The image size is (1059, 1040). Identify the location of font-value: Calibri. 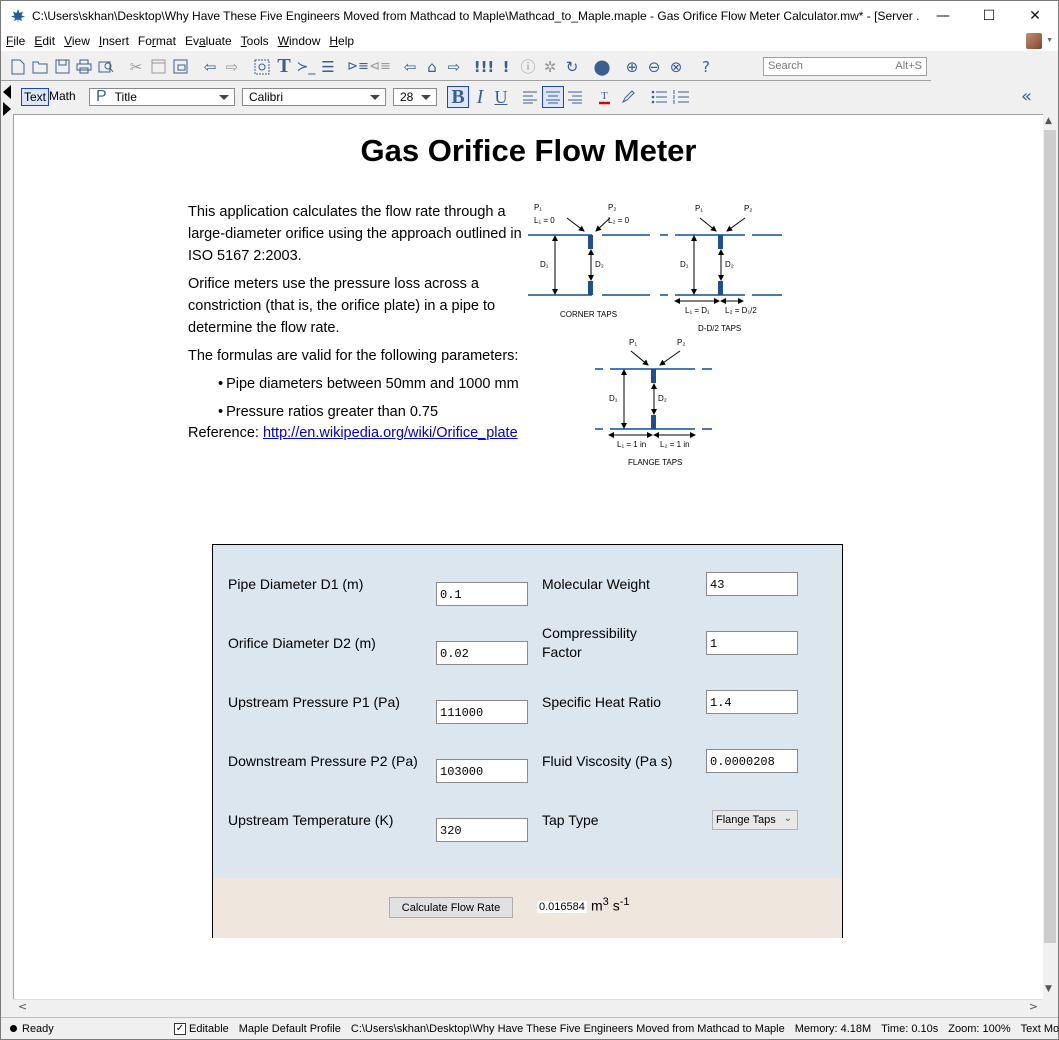
(266, 97).